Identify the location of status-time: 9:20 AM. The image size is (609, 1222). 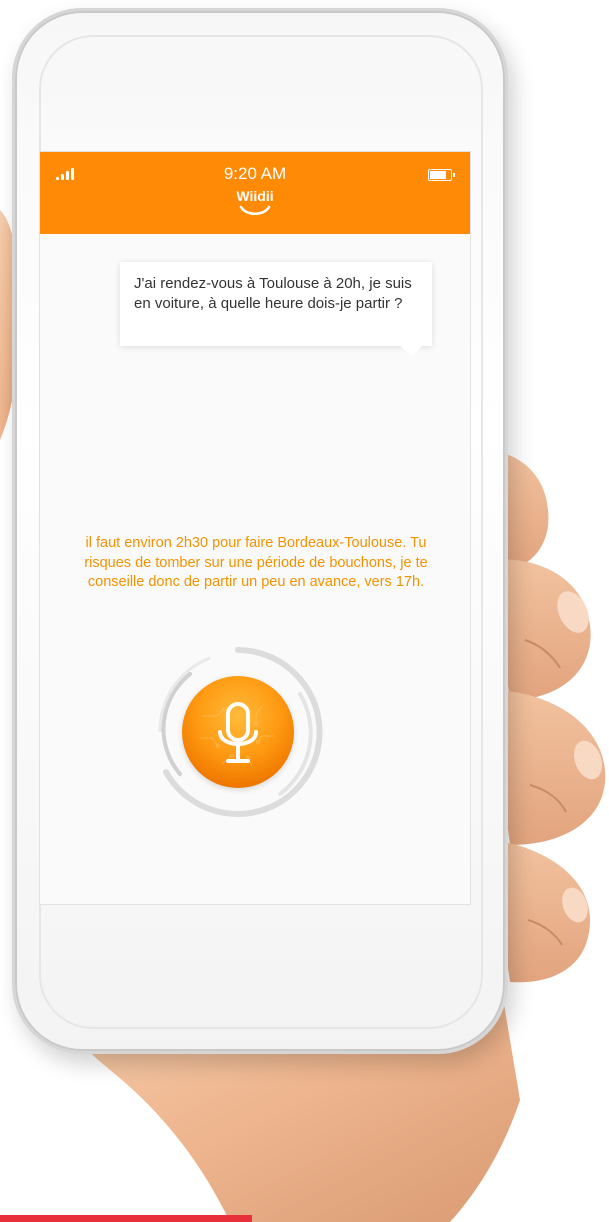
(255, 173).